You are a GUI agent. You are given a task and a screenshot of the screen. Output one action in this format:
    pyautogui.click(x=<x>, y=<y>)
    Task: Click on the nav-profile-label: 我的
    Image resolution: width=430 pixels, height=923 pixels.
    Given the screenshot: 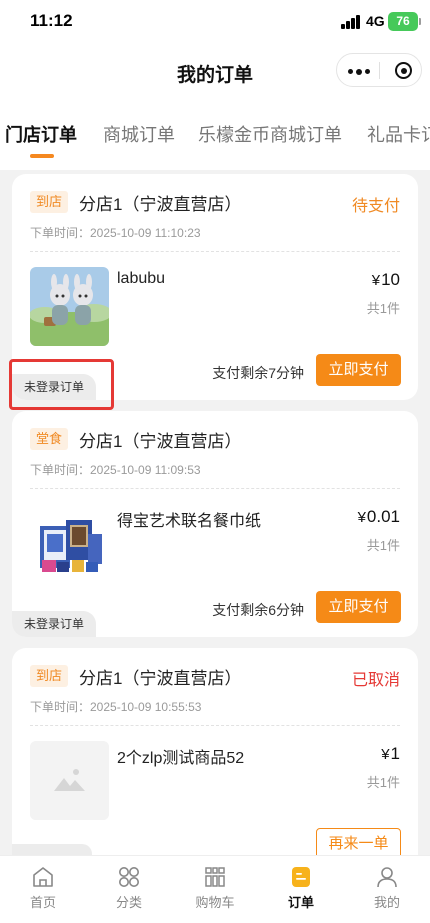 What is the action you would take?
    pyautogui.click(x=386, y=902)
    